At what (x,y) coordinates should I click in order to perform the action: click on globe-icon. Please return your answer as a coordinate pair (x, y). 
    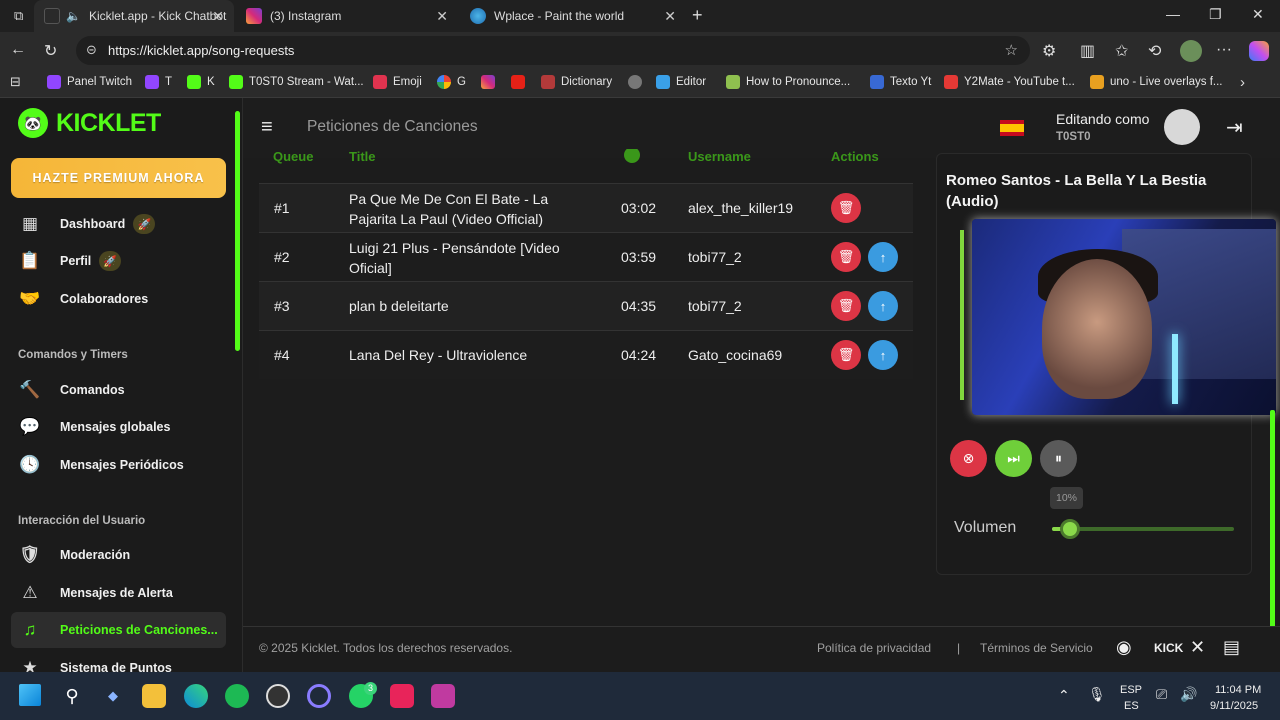
    Looking at the image, I should click on (478, 16).